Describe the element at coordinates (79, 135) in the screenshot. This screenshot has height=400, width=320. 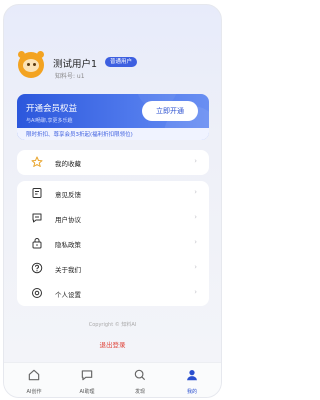
I see `vip-benefits-text: 限时折扣、尊享会员3折起(福利折扣限领位)` at that location.